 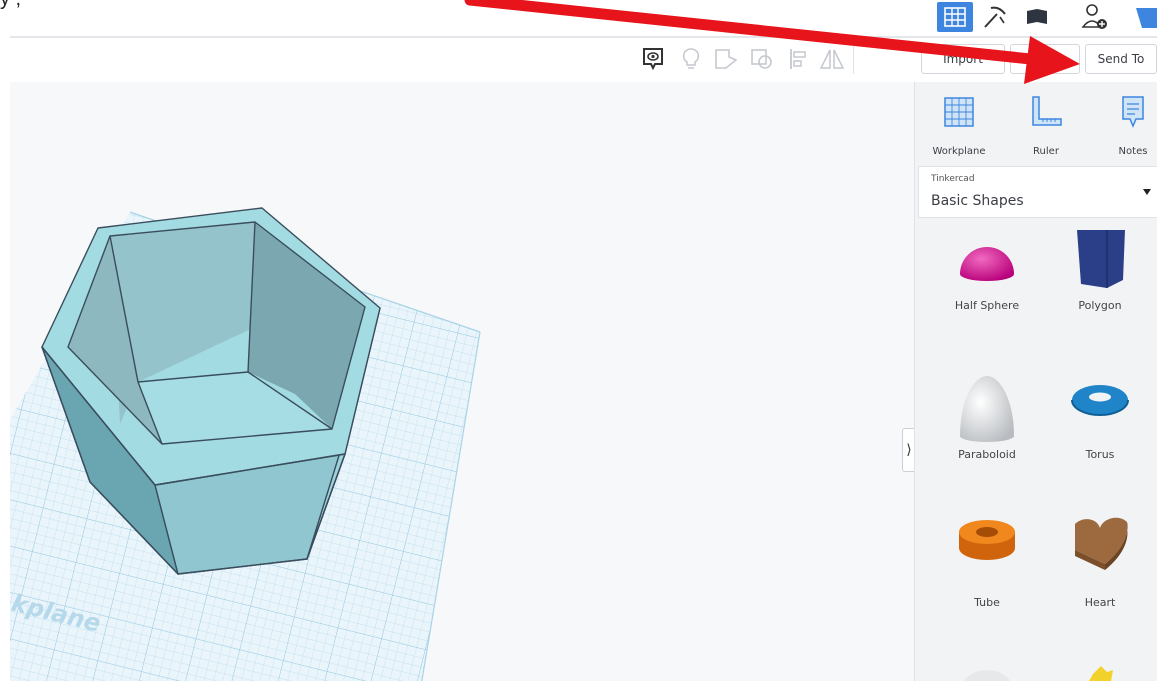 What do you see at coordinates (953, 179) in the screenshot?
I see `library-source: Tinkercad` at bounding box center [953, 179].